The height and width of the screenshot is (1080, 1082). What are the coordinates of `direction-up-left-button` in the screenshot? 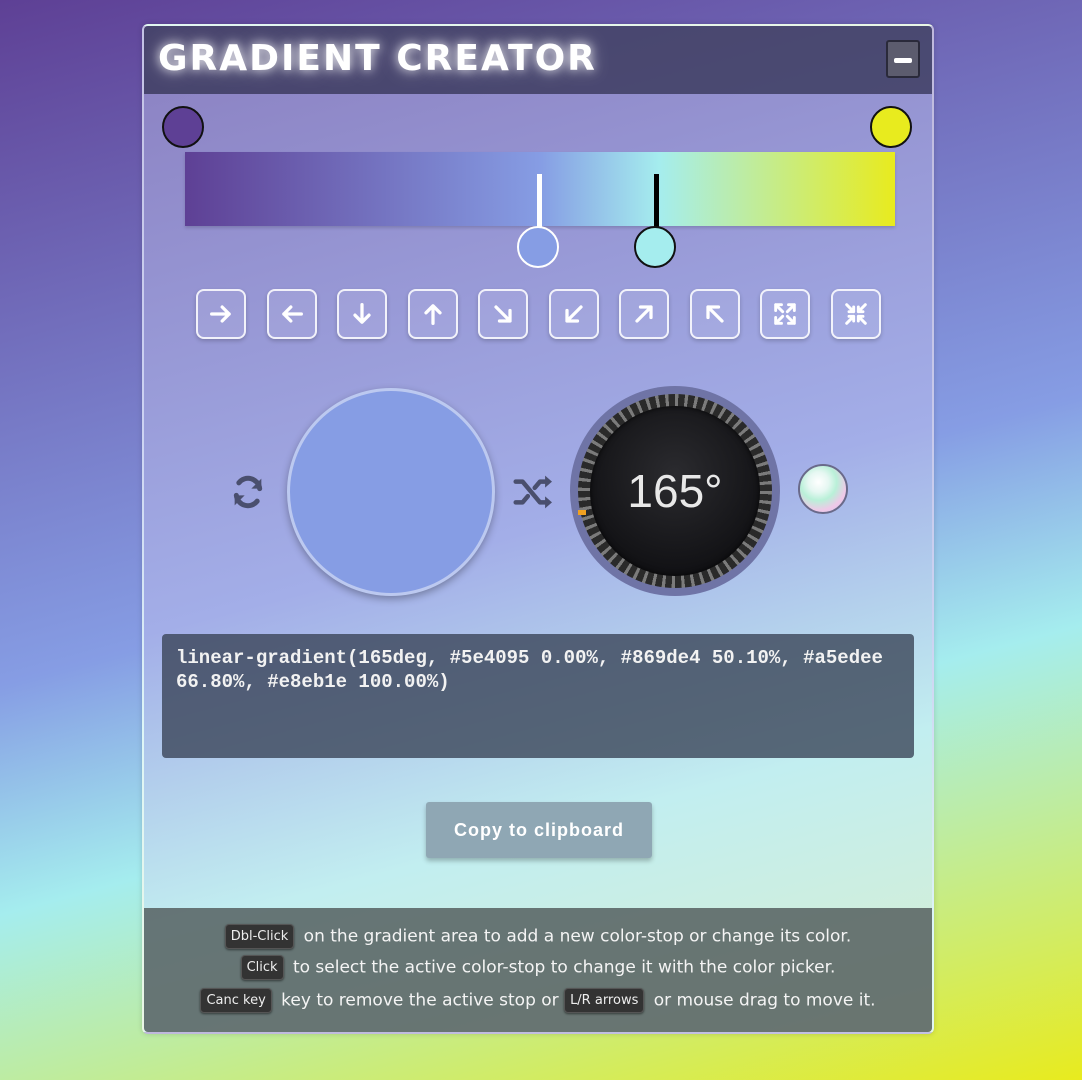 It's located at (715, 314).